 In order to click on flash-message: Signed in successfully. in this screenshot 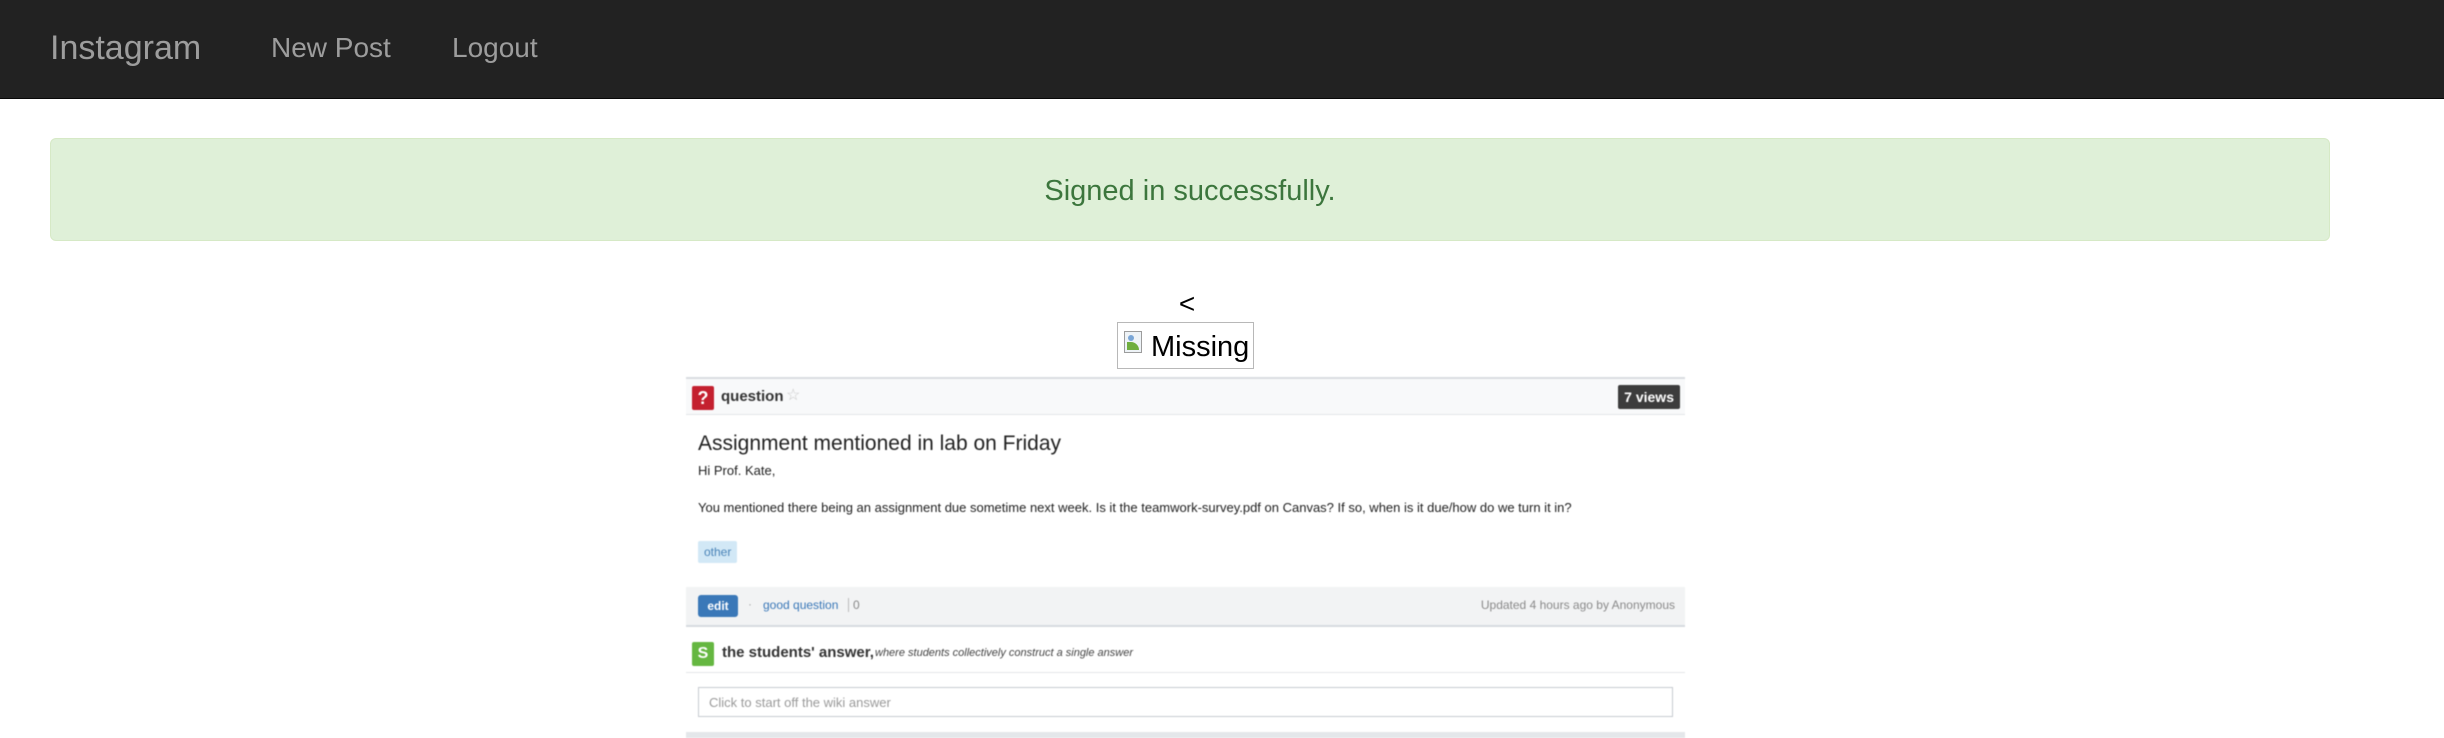, I will do `click(1190, 191)`.